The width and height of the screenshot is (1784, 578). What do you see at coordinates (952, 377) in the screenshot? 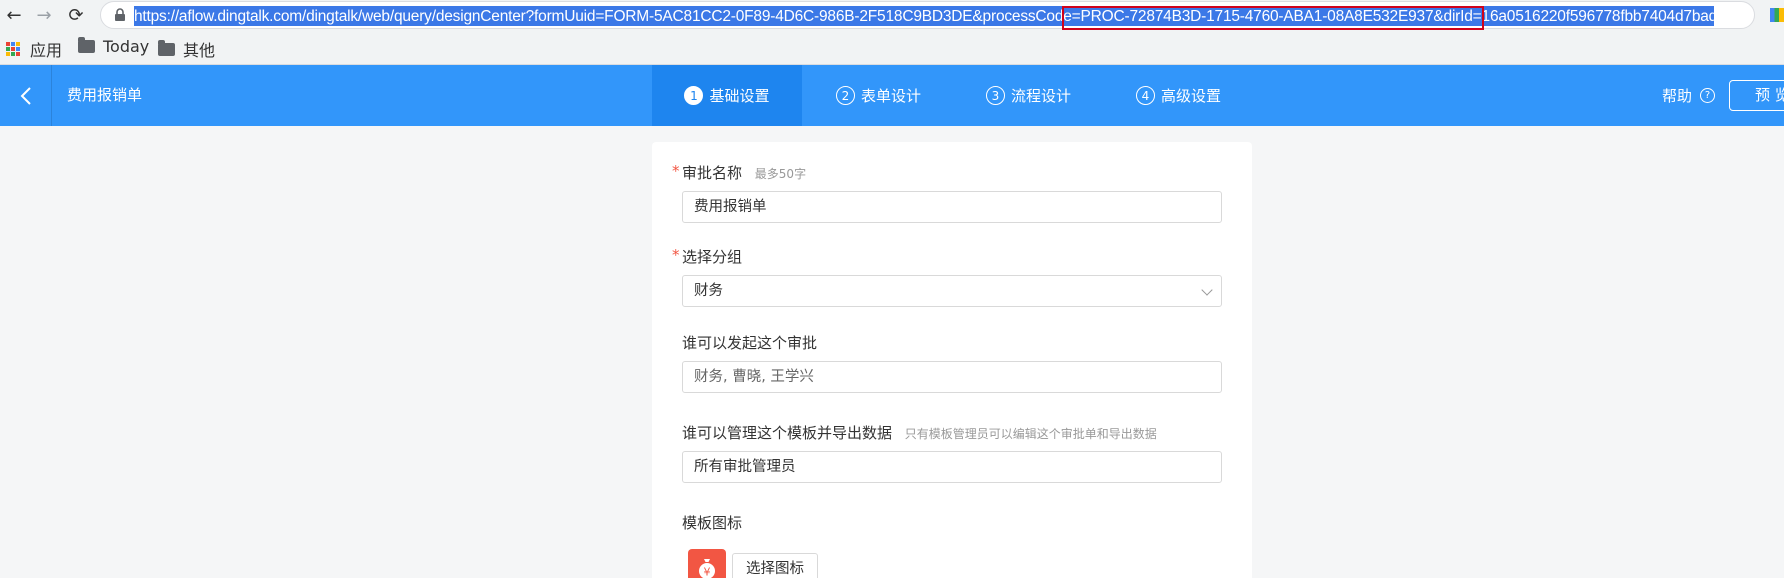
I see `initiator-input: 财务, 曹晓, 王学兴` at bounding box center [952, 377].